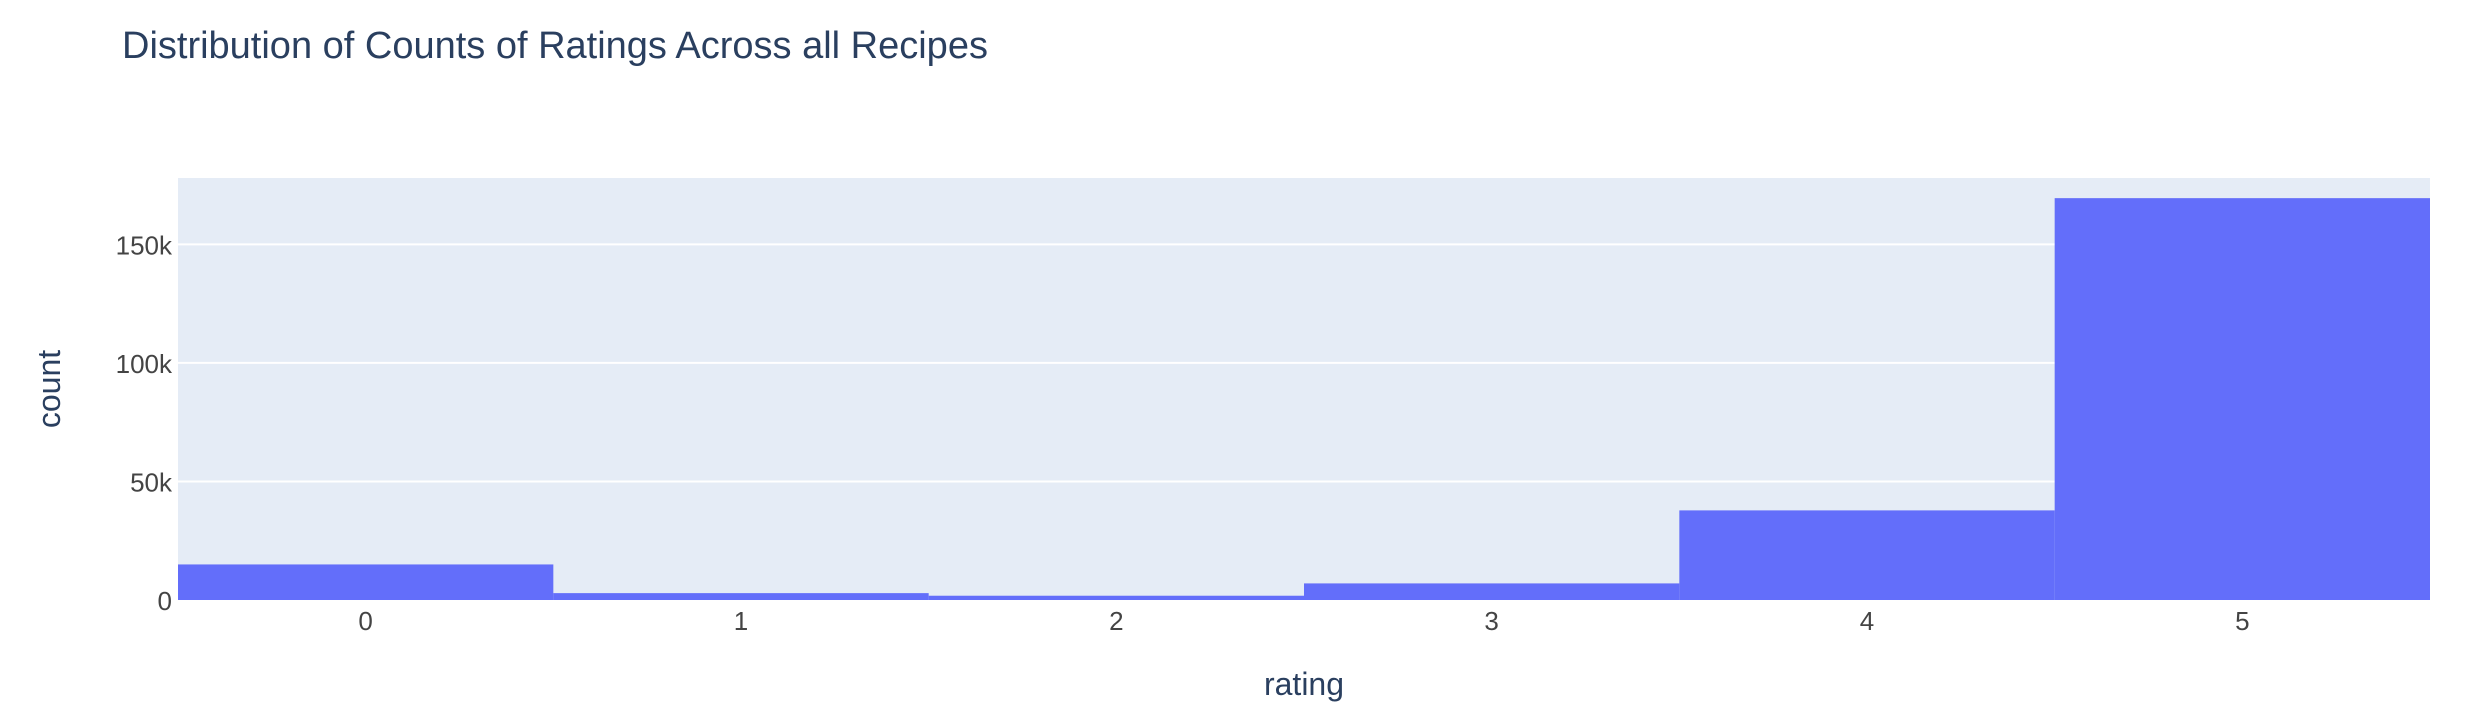 The image size is (2478, 721). Describe the element at coordinates (1303, 621) in the screenshot. I see `x-axis-ticks: 0 1 2 3 4 5` at that location.